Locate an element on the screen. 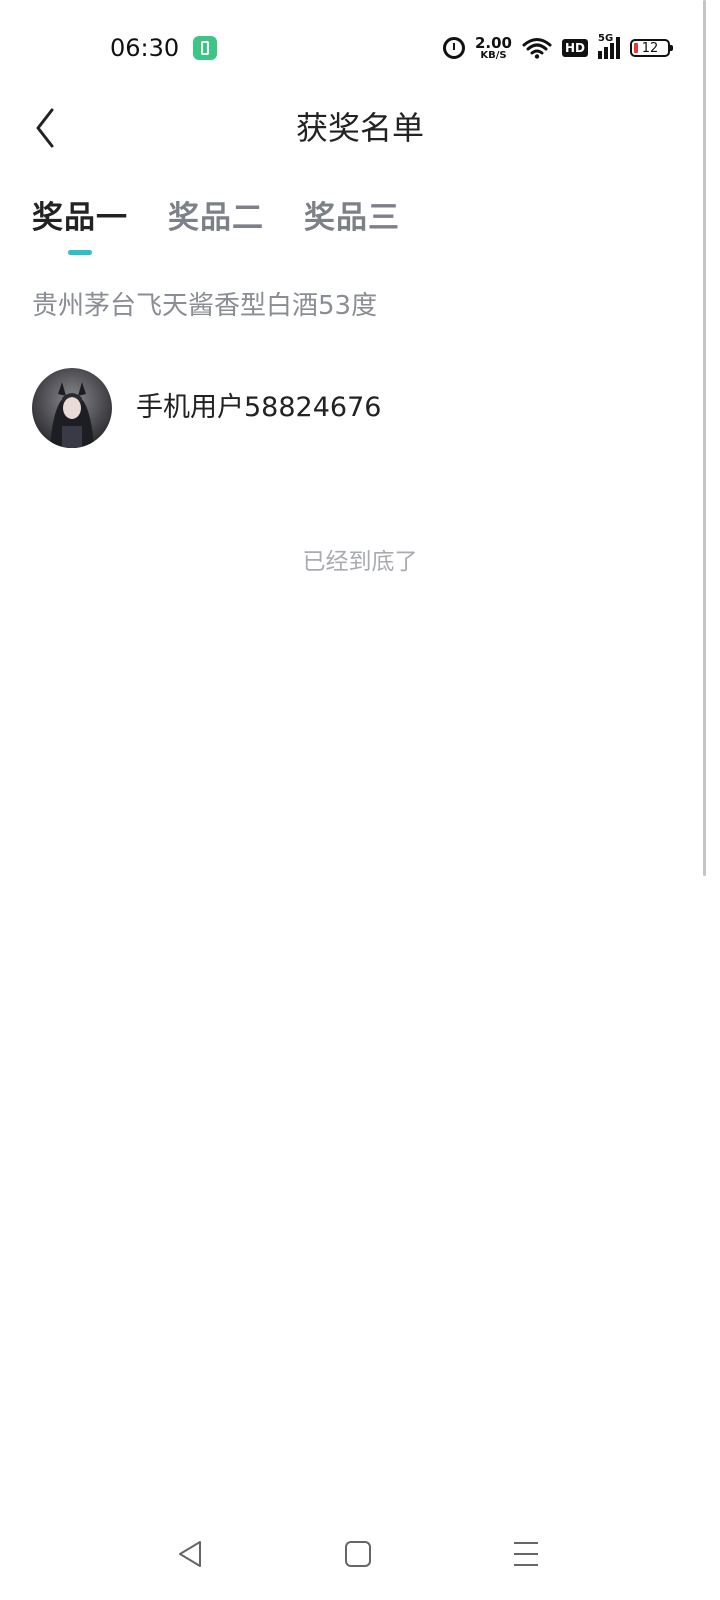 Image resolution: width=720 pixels, height=1600 pixels. status-time: 06:30 is located at coordinates (145, 48).